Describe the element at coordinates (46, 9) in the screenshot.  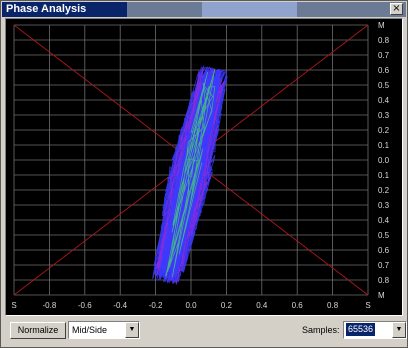
I see `window-title: Phase Analysis` at that location.